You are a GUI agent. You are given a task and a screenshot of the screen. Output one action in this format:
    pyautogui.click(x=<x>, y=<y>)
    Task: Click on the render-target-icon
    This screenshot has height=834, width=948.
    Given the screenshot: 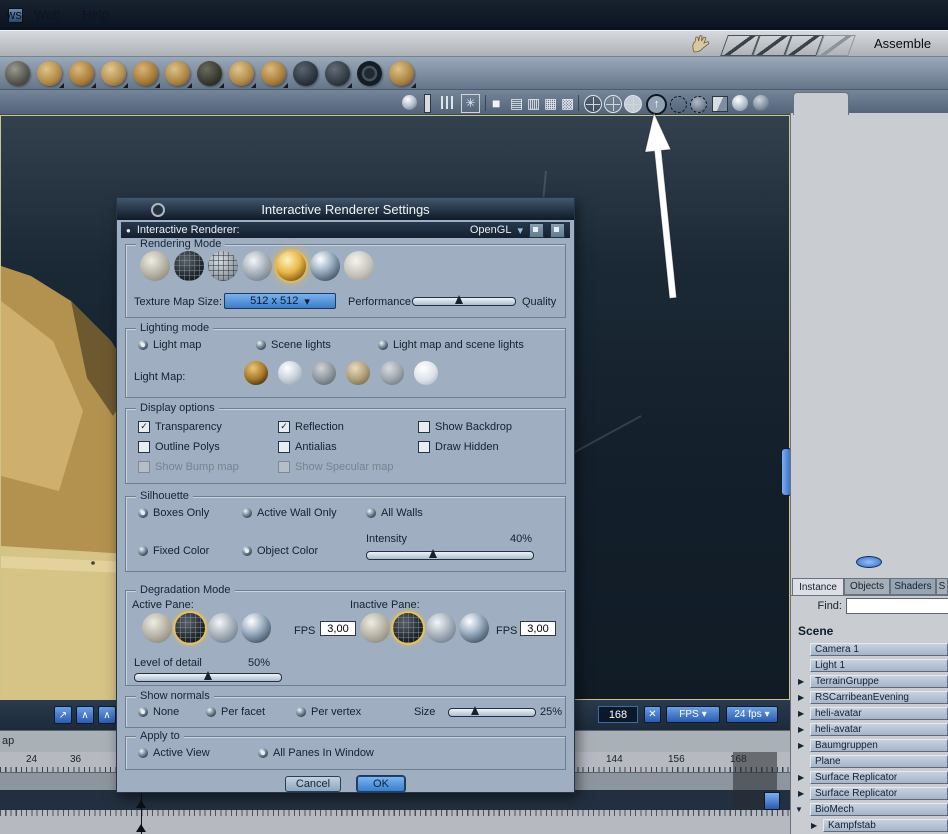 What is the action you would take?
    pyautogui.click(x=369, y=73)
    